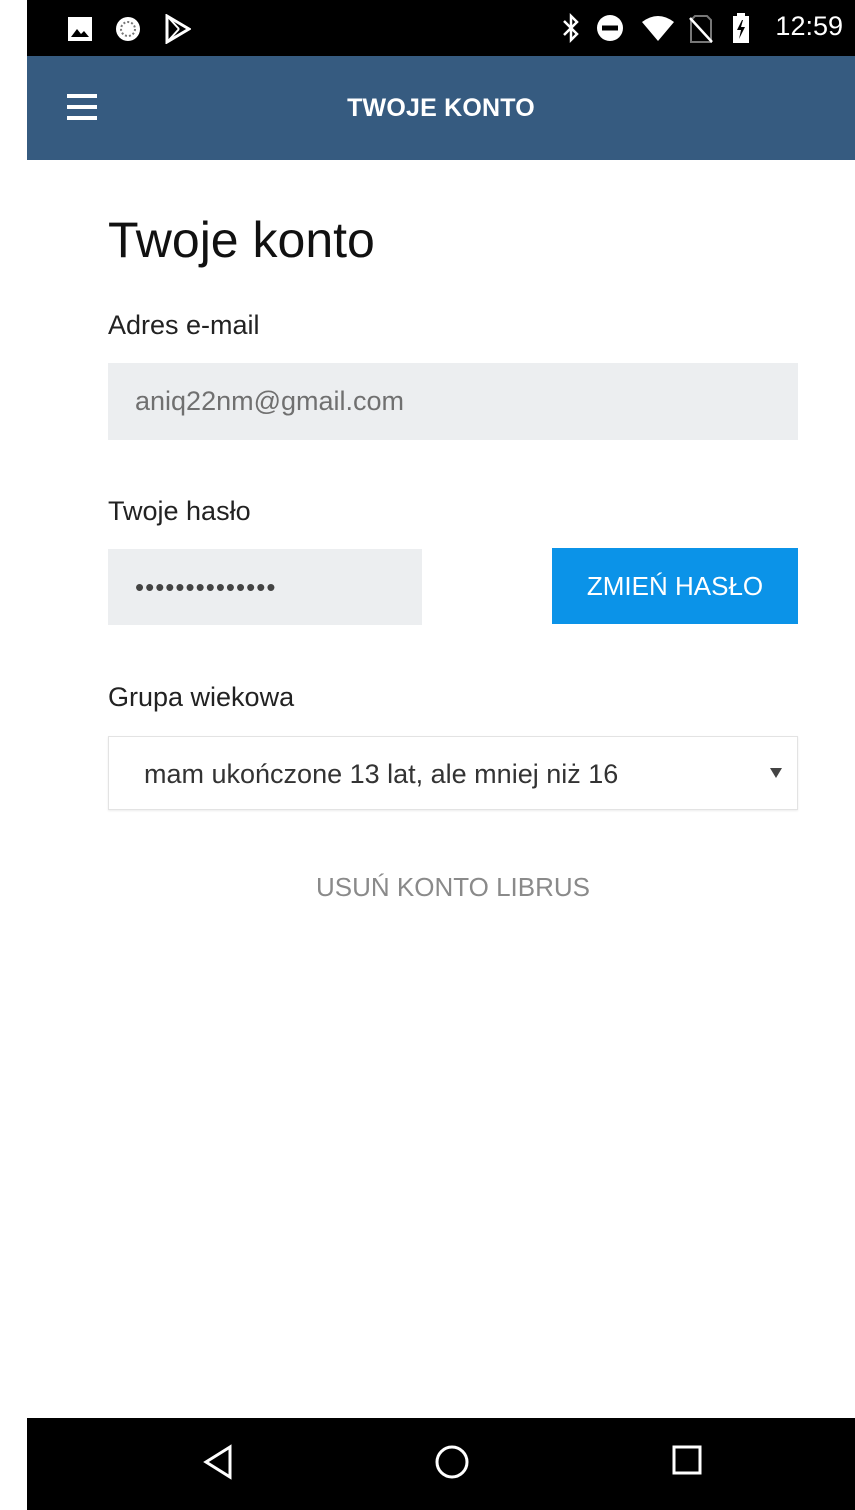  I want to click on app-bar-title: TWOJE KONTO, so click(441, 108).